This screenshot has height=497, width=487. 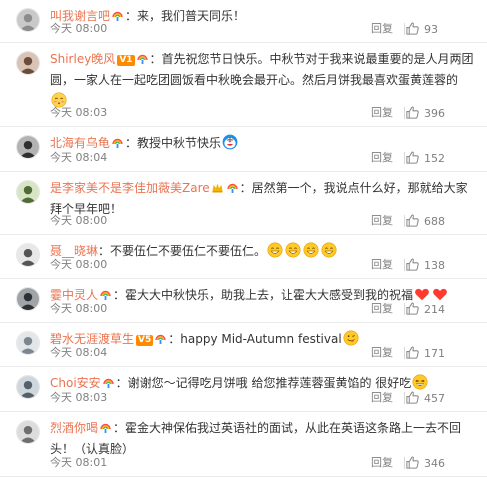 I want to click on username-link: Choi安安, so click(x=75, y=383).